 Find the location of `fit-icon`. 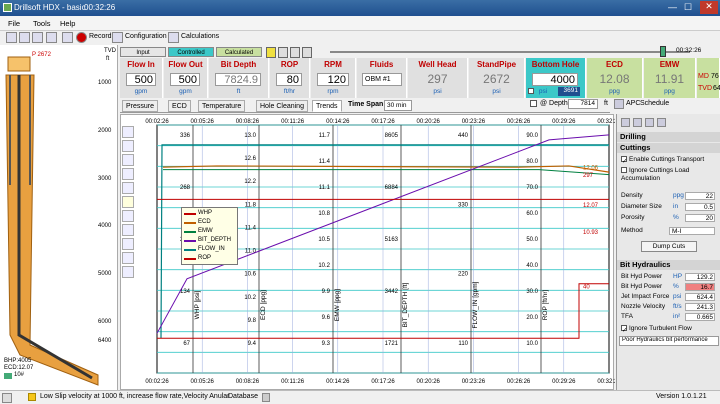

fit-icon is located at coordinates (128, 188).